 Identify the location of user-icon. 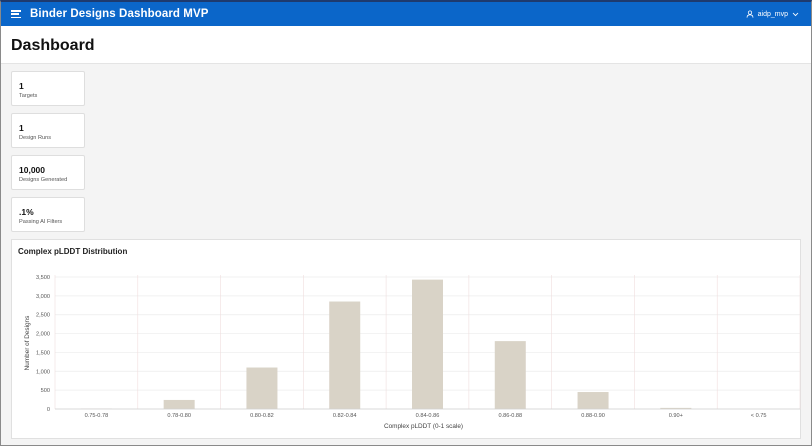
(750, 14).